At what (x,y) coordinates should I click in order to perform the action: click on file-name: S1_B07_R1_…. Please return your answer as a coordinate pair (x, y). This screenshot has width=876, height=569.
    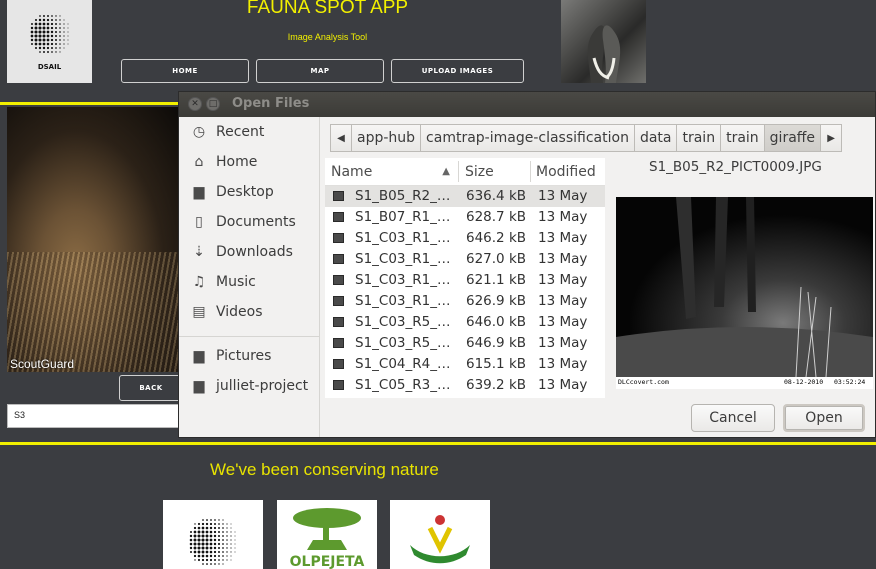
    Looking at the image, I should click on (403, 217).